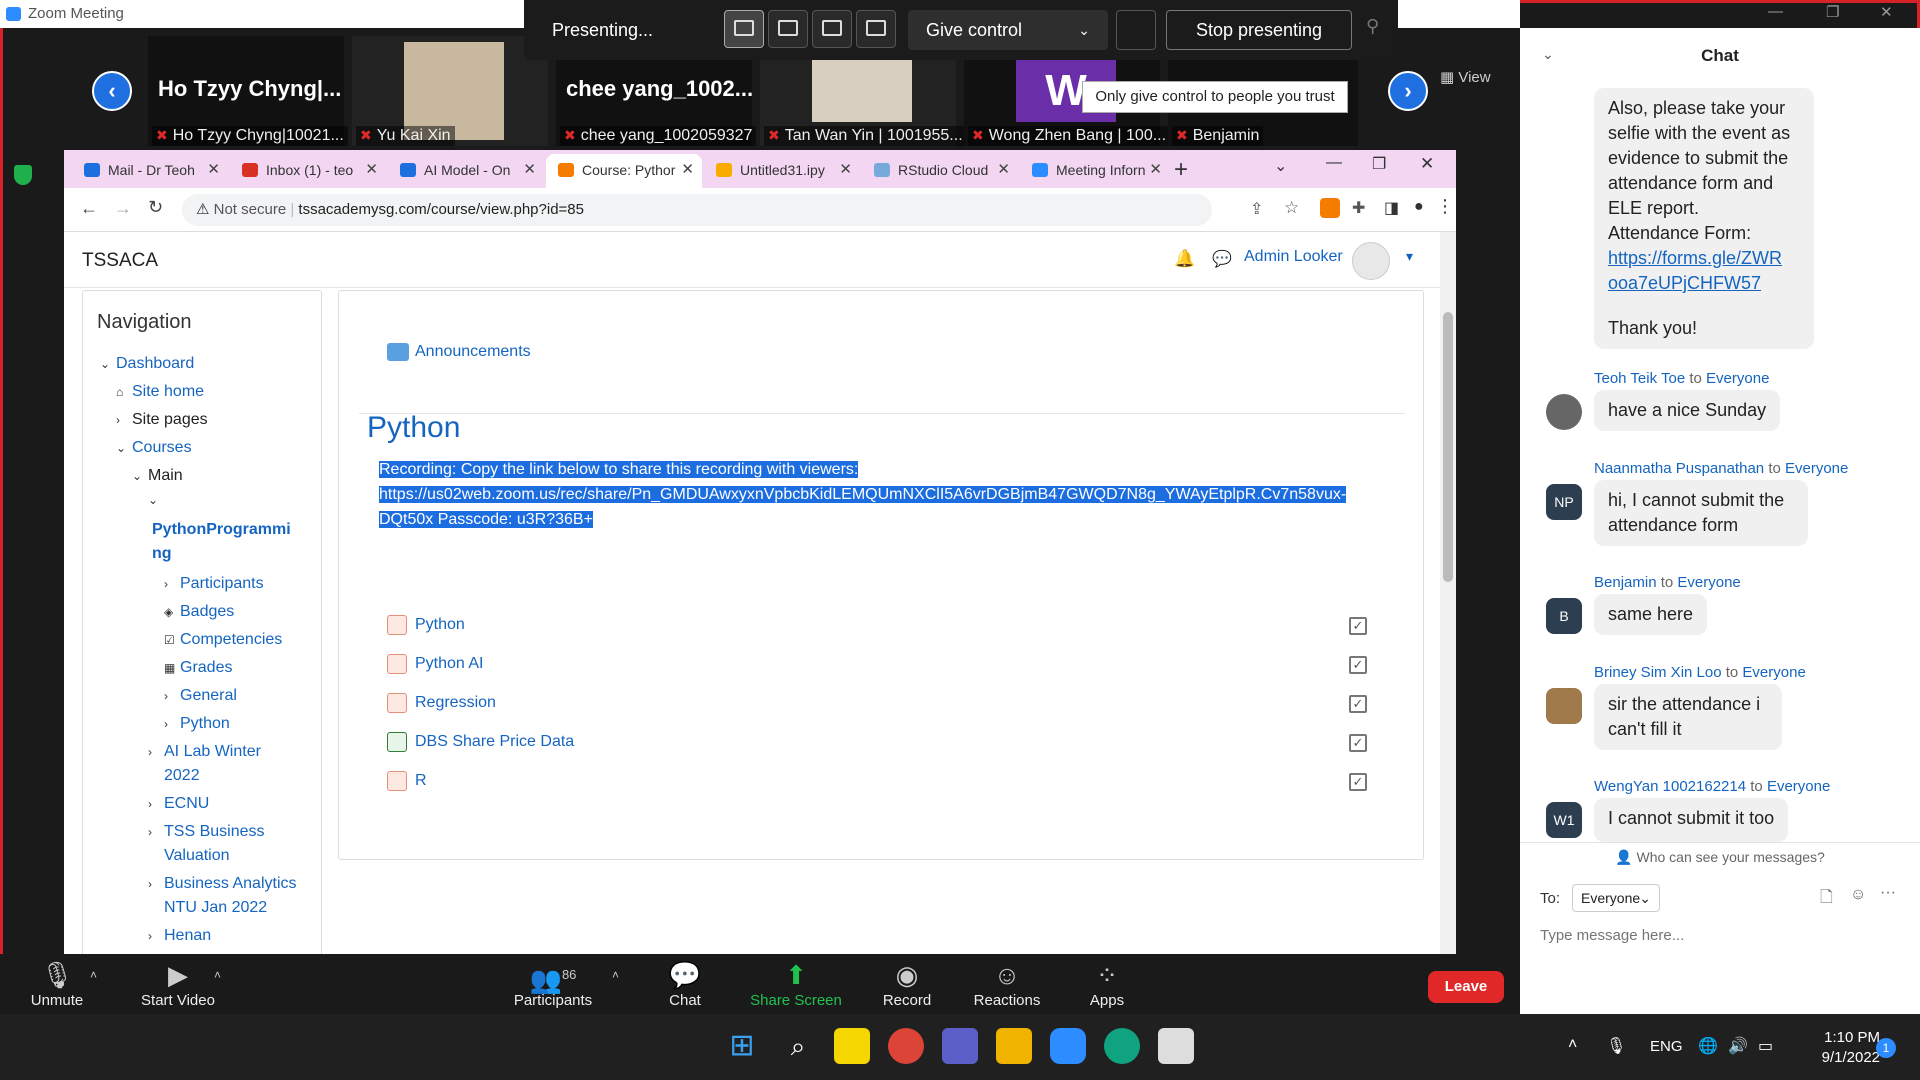 The width and height of the screenshot is (1920, 1080). Describe the element at coordinates (160, 392) in the screenshot. I see `nav-item: ⌂ Site home` at that location.